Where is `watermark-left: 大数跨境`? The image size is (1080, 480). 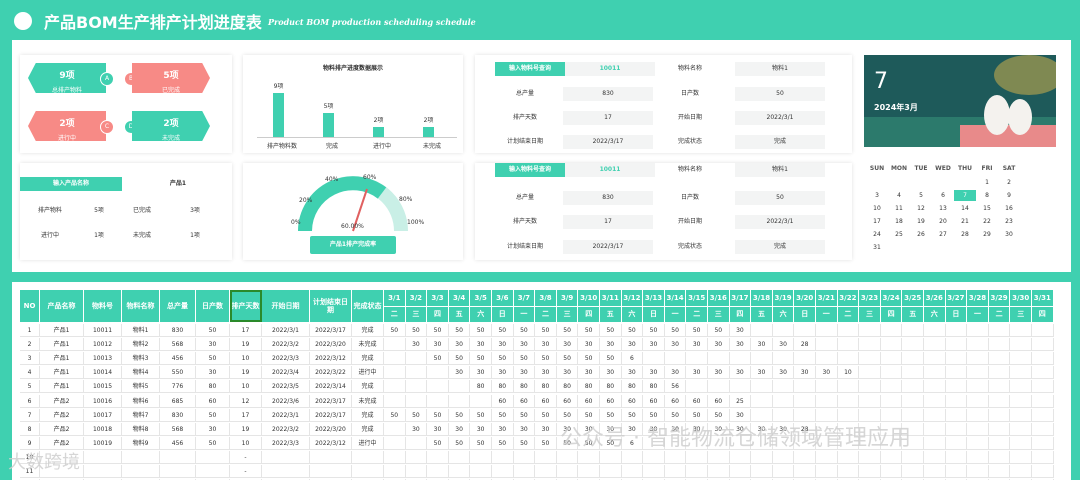
watermark-left: 大数跨境 is located at coordinates (44, 462).